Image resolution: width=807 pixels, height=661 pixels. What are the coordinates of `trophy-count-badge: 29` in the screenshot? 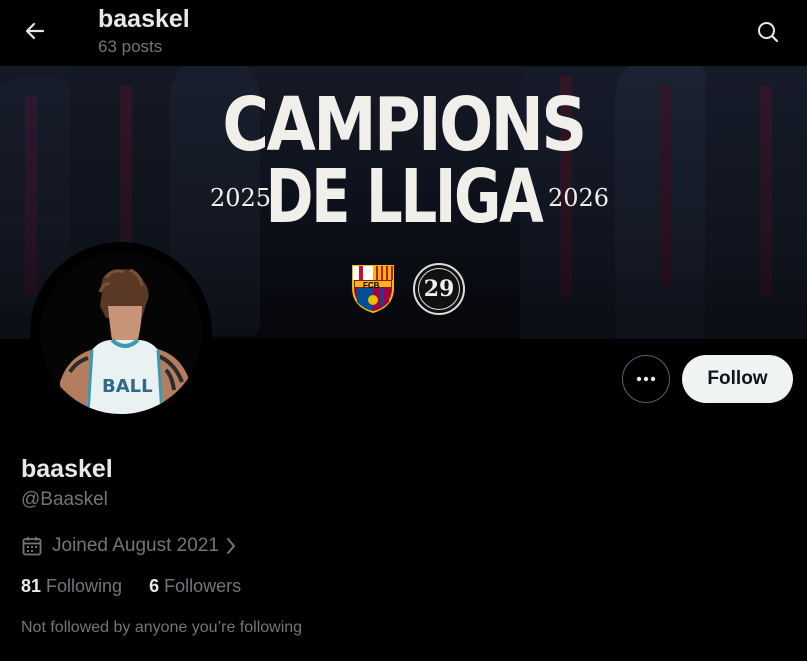 It's located at (439, 289).